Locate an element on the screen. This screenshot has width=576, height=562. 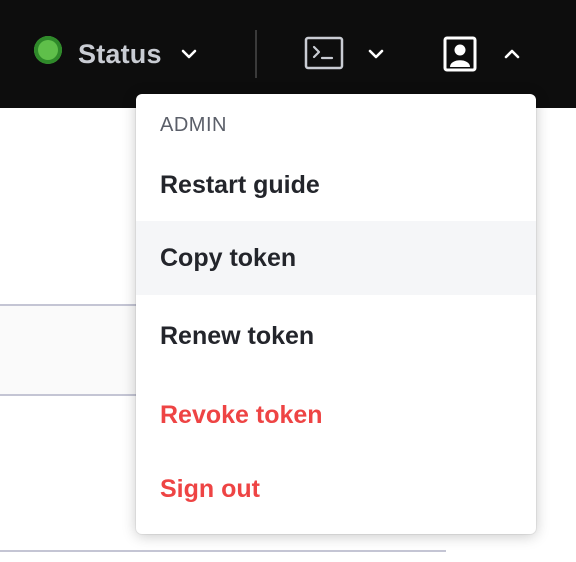
terminal-dropdown-toggle is located at coordinates (376, 54).